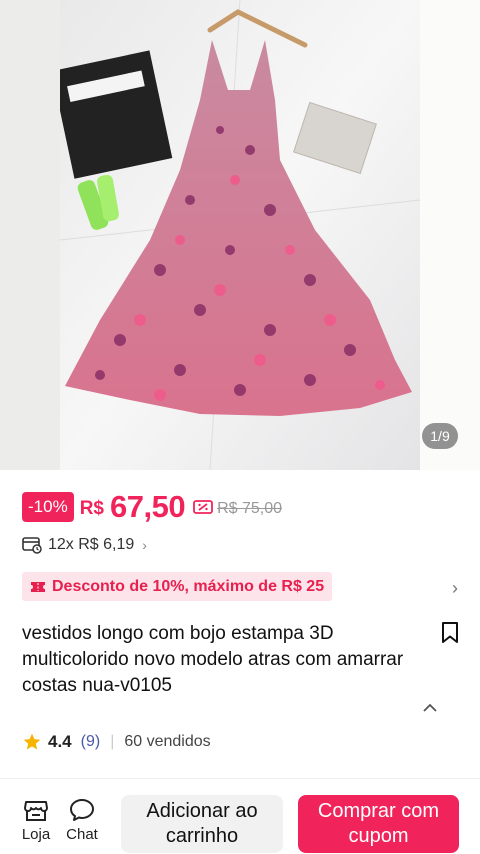 This screenshot has width=480, height=854. What do you see at coordinates (144, 545) in the screenshot?
I see `chevron-right-icon: ›` at bounding box center [144, 545].